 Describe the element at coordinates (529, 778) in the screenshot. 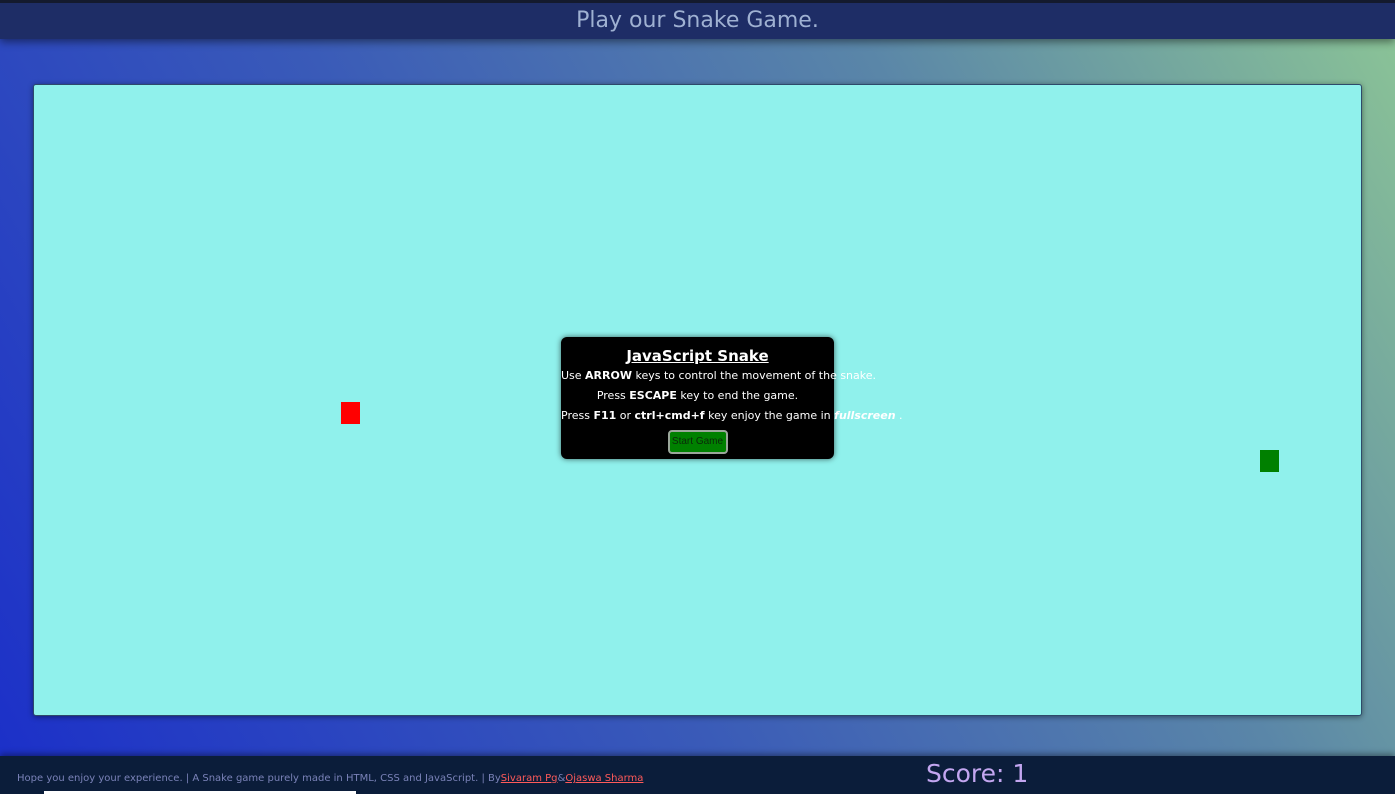

I see `author-link-sivaram: Sivaram Pg` at that location.